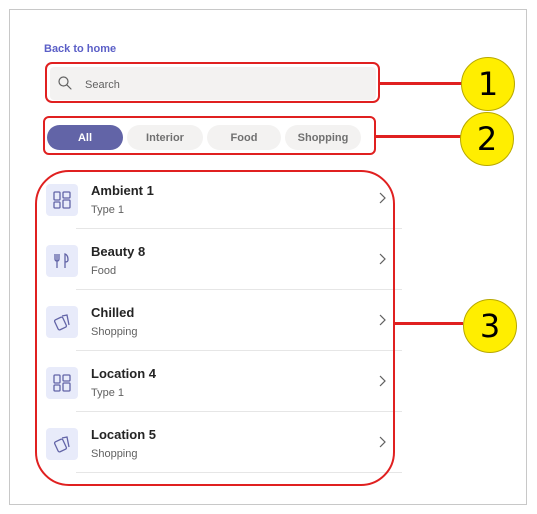 This screenshot has width=537, height=514. What do you see at coordinates (209, 135) in the screenshot?
I see `highlight-filters` at bounding box center [209, 135].